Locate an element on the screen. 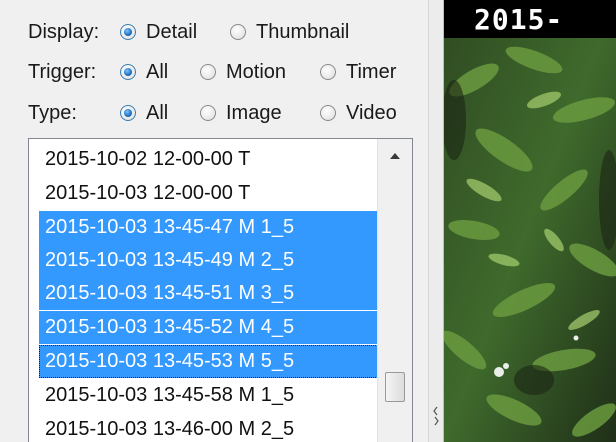 This screenshot has height=442, width=616. display-filter-row: Display: Detail Thumbnail is located at coordinates (188, 32).